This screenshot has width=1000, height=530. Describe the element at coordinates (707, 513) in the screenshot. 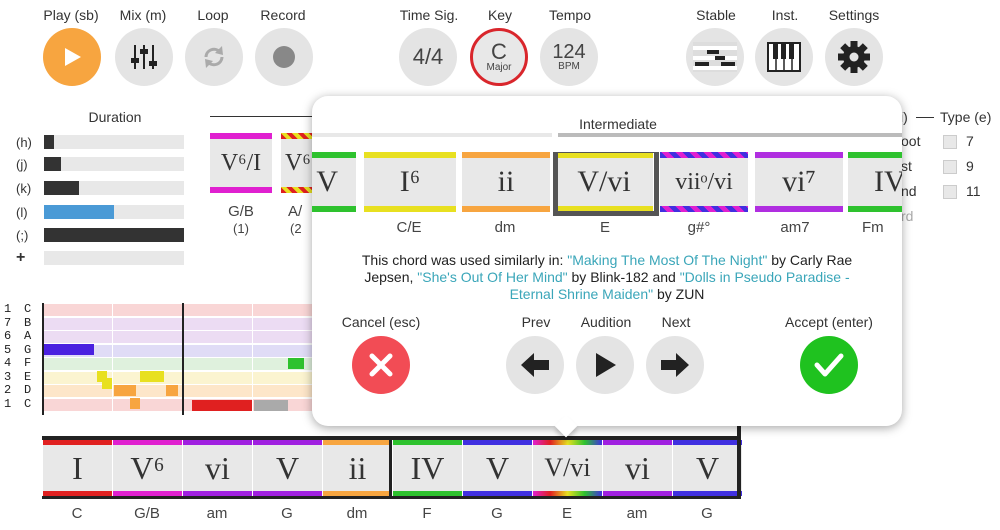

I see `chord-name: G` at that location.